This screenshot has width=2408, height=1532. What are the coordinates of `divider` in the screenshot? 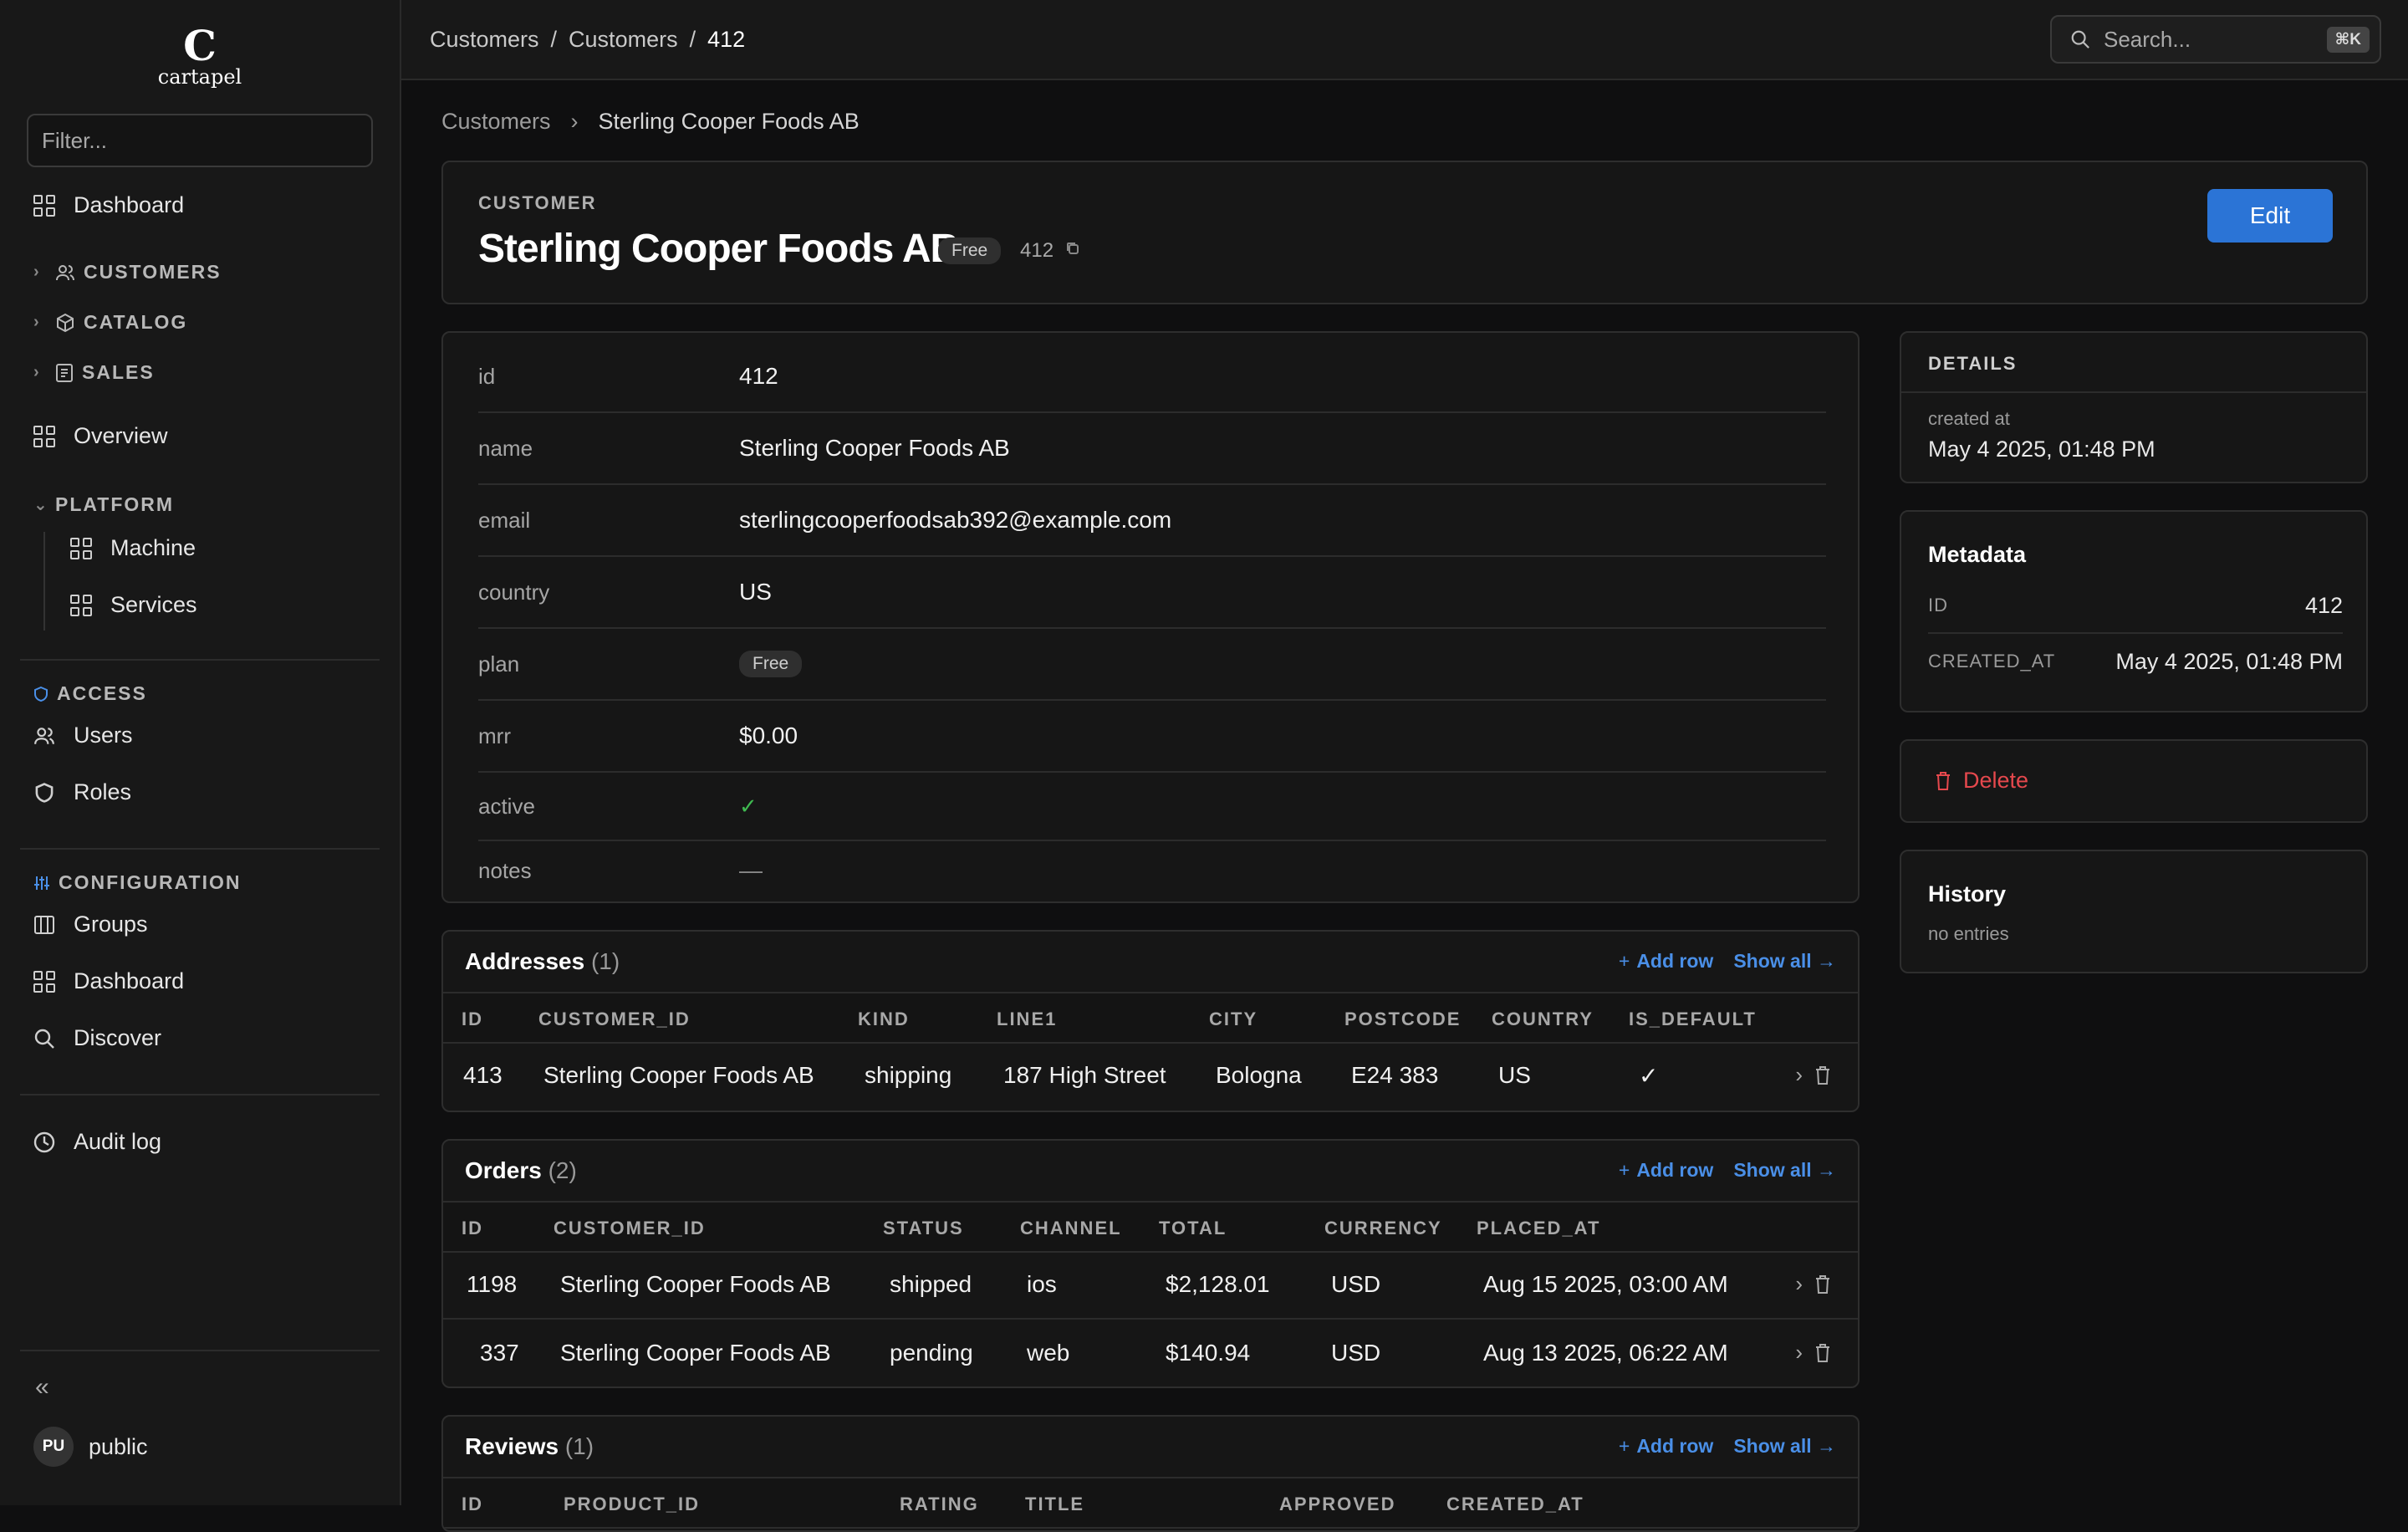 It's located at (2133, 392).